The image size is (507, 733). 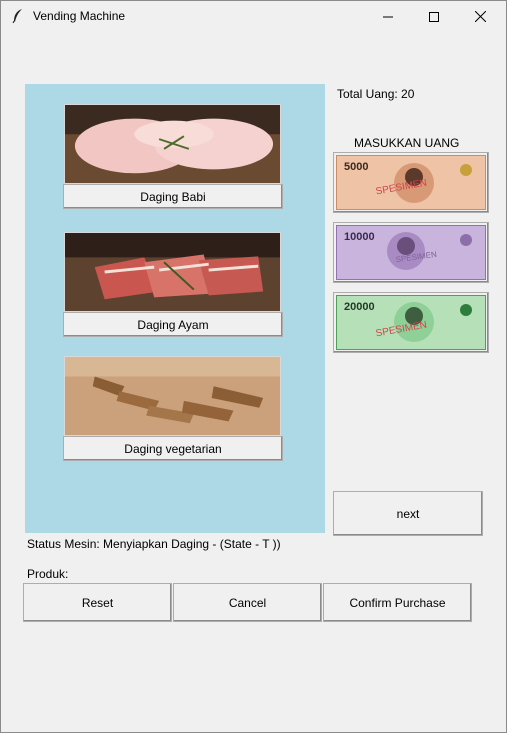 What do you see at coordinates (48, 574) in the screenshot?
I see `selected-product-label: Produk:` at bounding box center [48, 574].